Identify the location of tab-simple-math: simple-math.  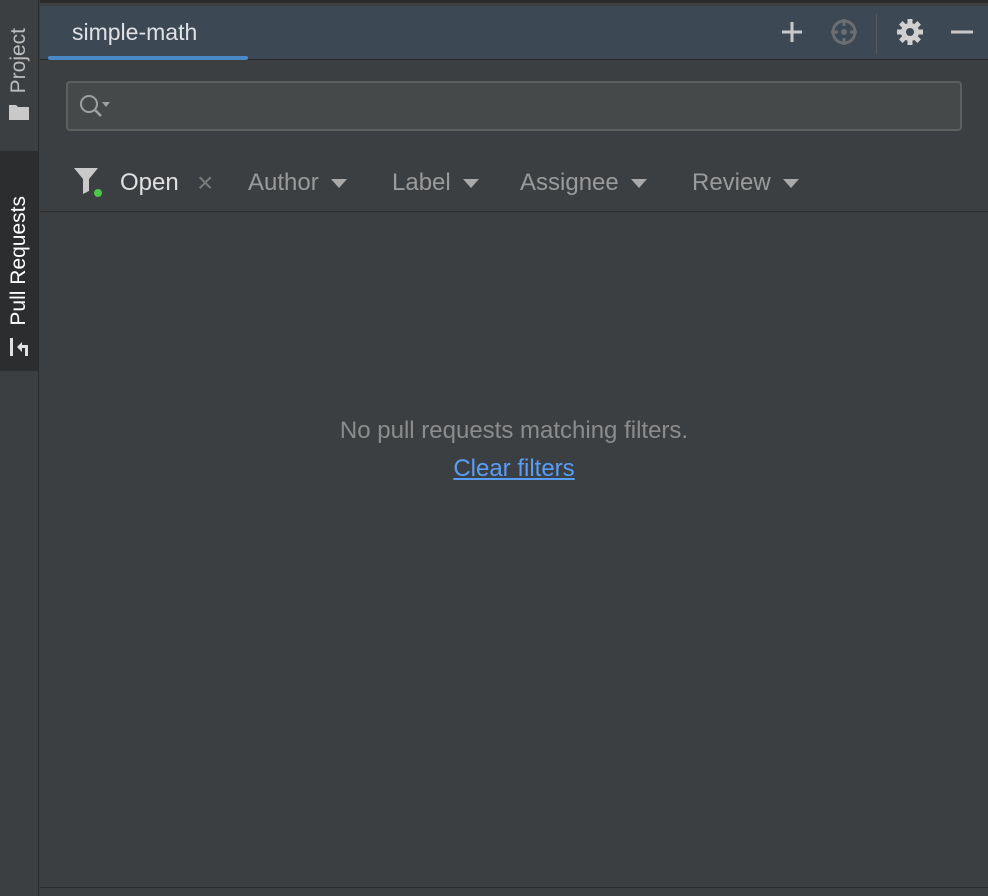
(148, 33).